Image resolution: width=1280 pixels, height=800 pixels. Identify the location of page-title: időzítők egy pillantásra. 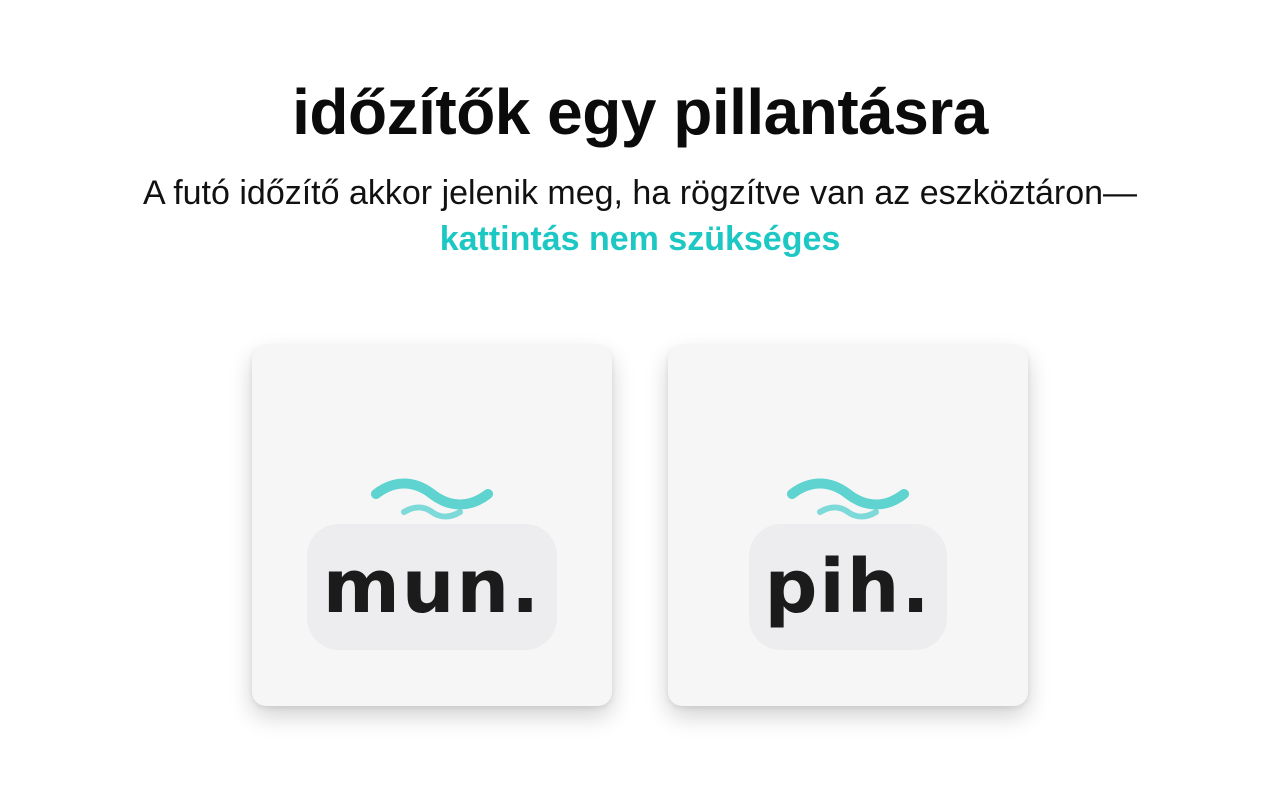
(640, 112).